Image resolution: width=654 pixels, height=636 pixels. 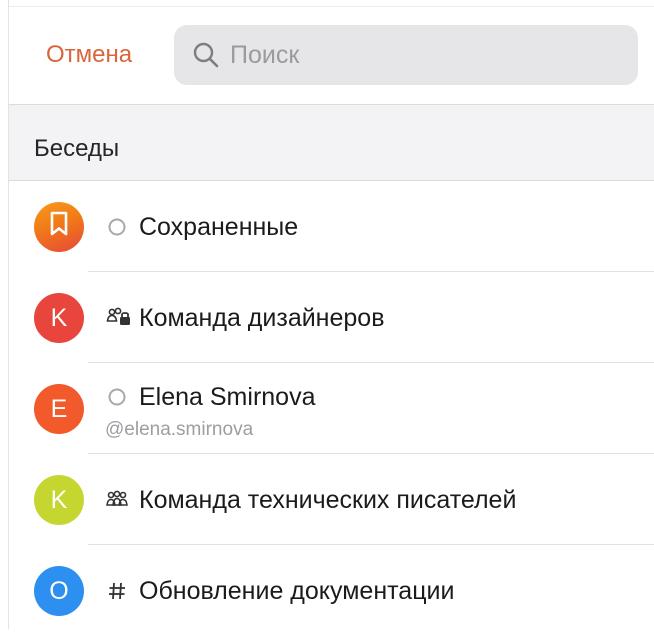 I want to click on group-icon, so click(x=117, y=500).